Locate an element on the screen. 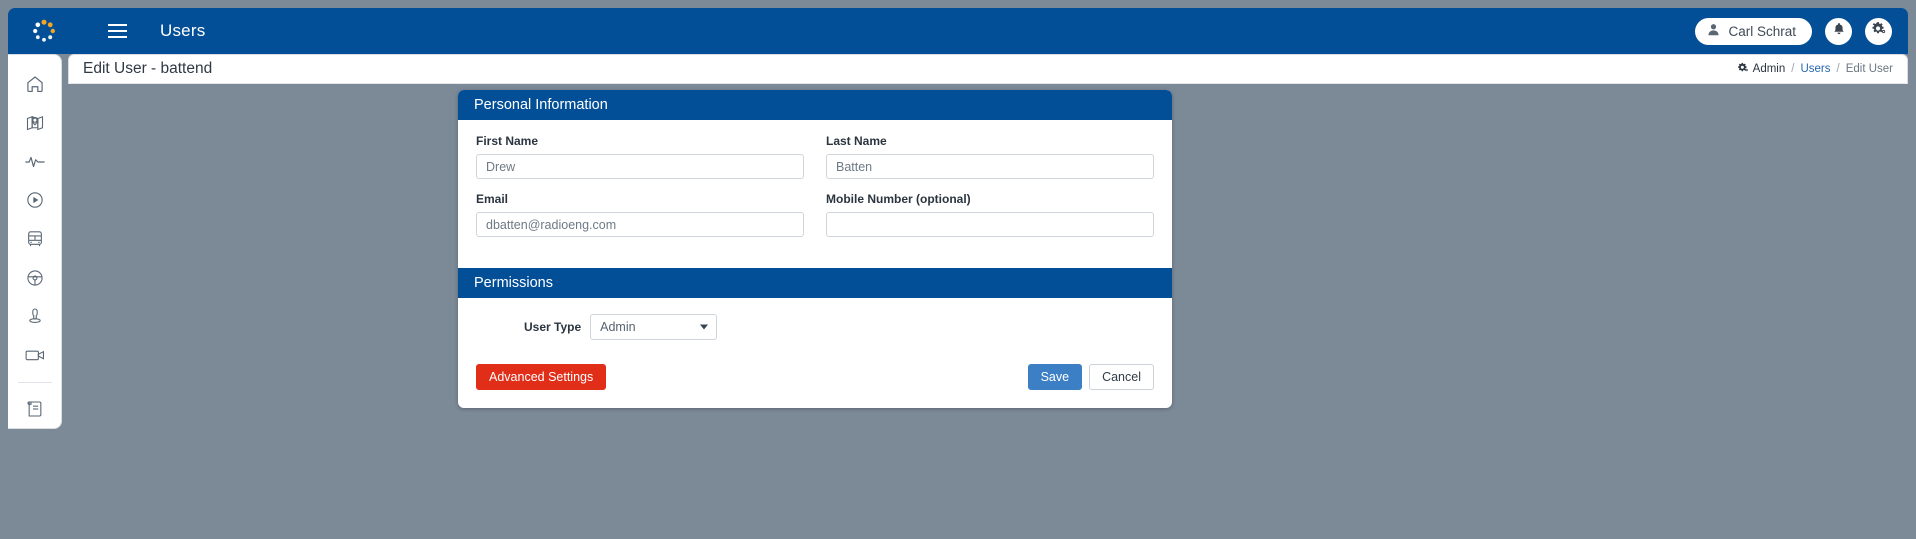 This screenshot has height=539, width=1916. user-icon is located at coordinates (1713, 31).